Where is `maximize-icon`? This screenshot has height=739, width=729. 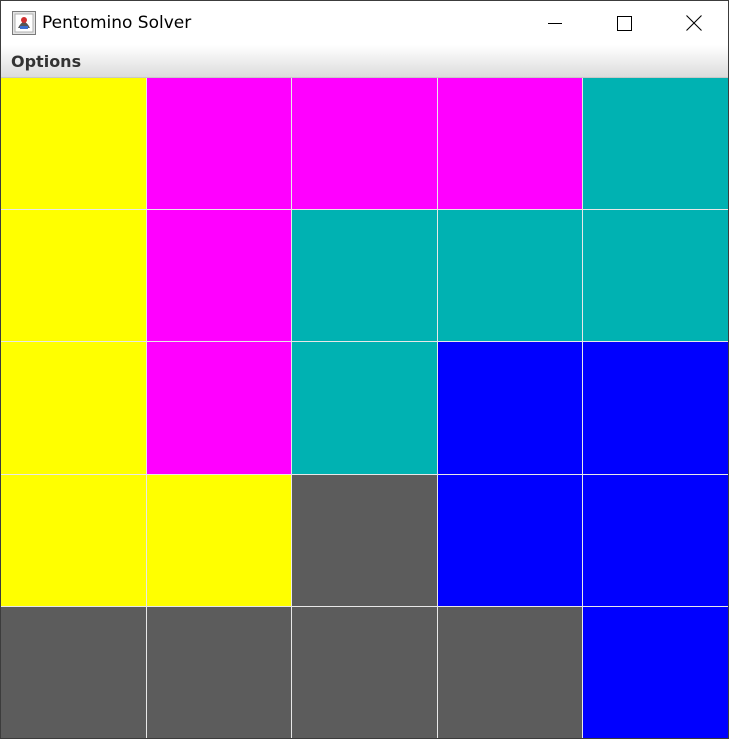 maximize-icon is located at coordinates (624, 23).